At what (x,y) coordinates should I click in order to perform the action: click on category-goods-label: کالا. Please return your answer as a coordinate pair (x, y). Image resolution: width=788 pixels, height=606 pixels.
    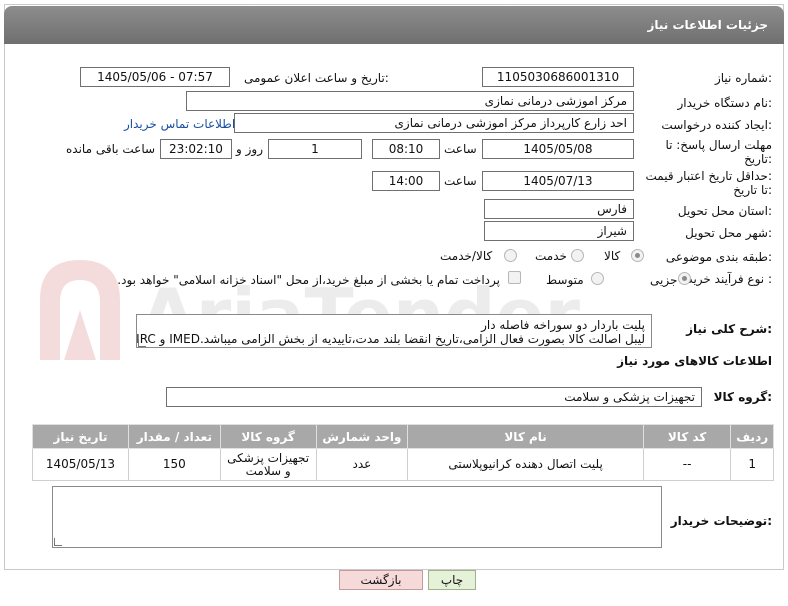
    Looking at the image, I should click on (612, 256).